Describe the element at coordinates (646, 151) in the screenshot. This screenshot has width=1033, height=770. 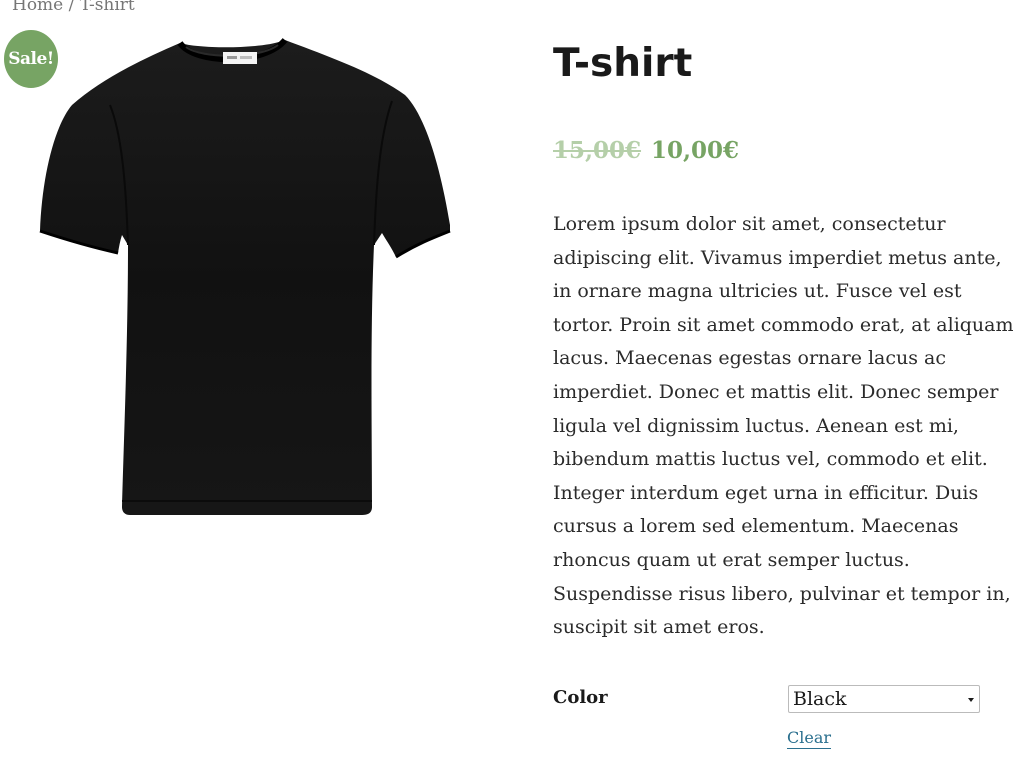
I see `product-price: 15,00€ 10,00€` at that location.